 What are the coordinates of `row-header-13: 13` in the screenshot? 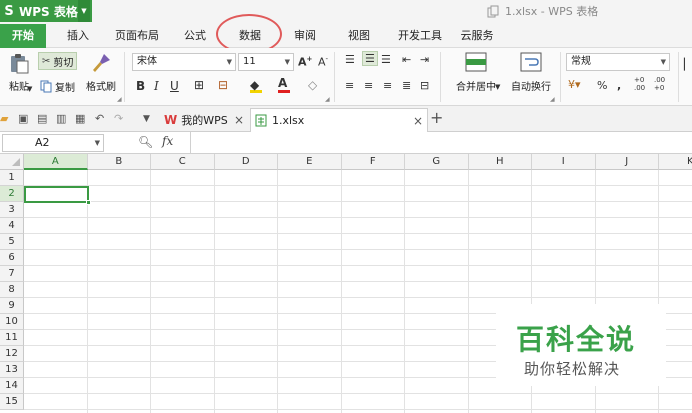 It's located at (12, 370).